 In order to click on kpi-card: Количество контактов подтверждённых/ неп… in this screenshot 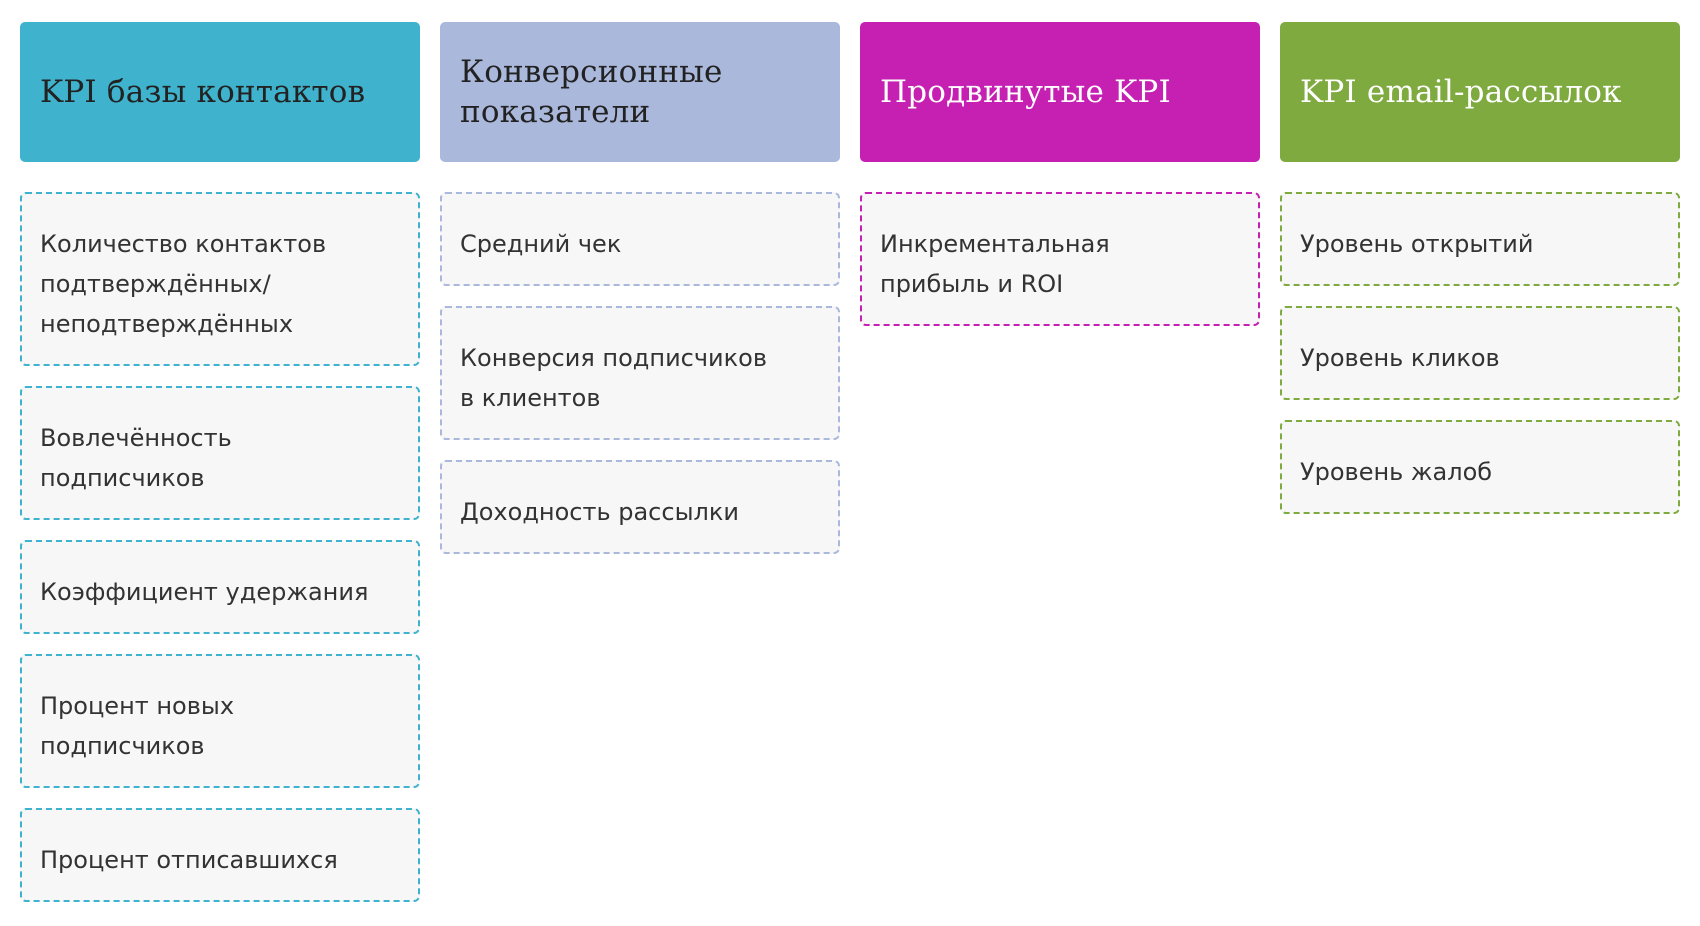, I will do `click(220, 279)`.